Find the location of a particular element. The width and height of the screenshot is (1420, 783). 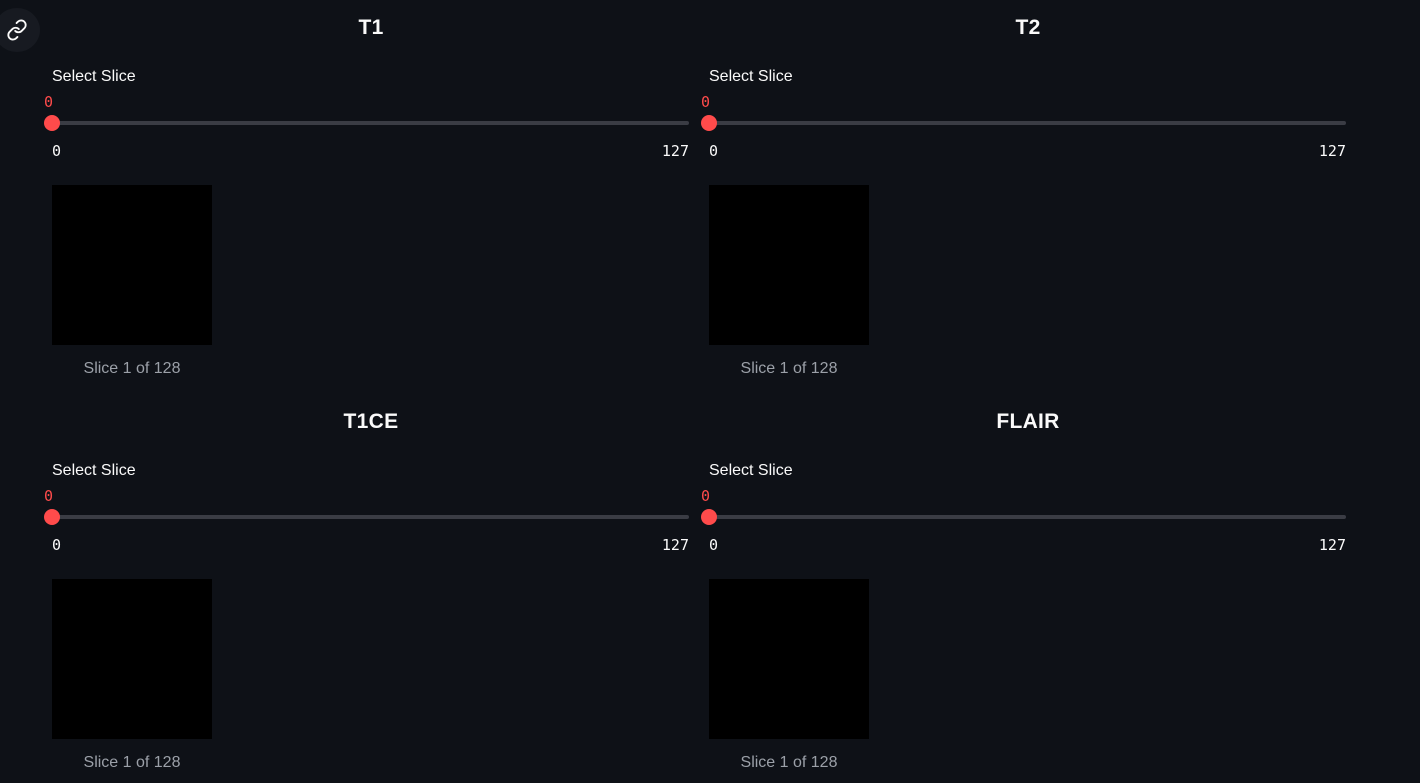

panel-title: T1 is located at coordinates (371, 27).